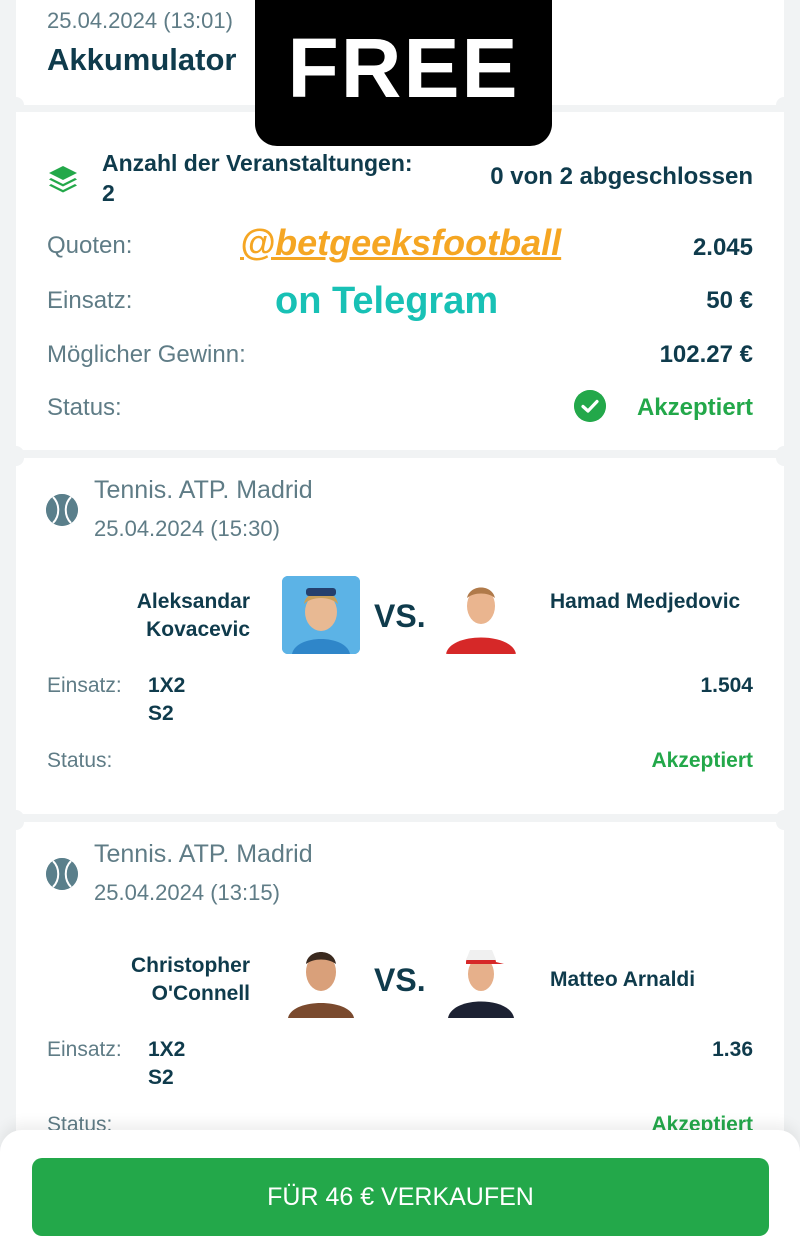  Describe the element at coordinates (63, 179) in the screenshot. I see `layers-icon` at that location.